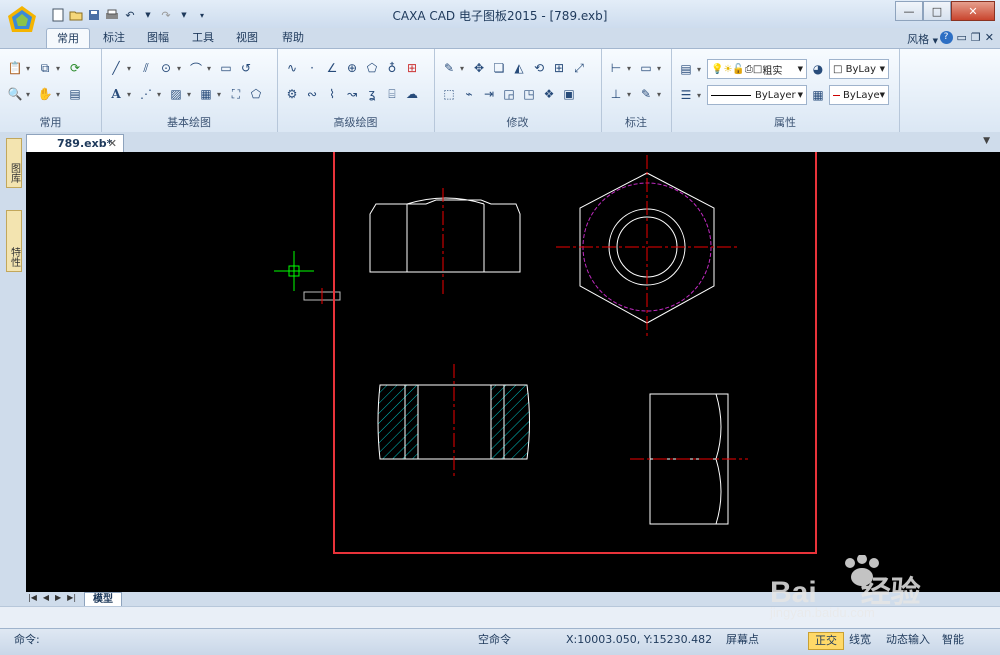 This screenshot has width=1000, height=655. I want to click on angle-line-icon: ∠, so click(332, 68).